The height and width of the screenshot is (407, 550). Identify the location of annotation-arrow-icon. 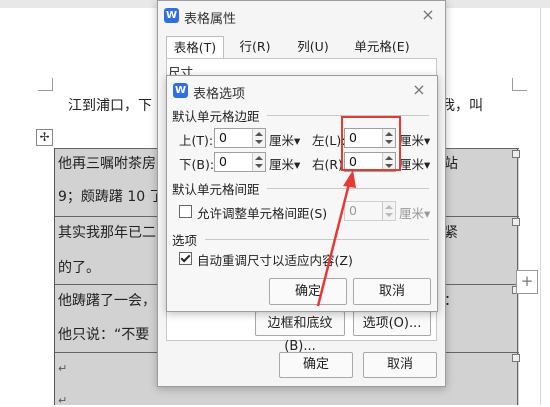
(336, 238).